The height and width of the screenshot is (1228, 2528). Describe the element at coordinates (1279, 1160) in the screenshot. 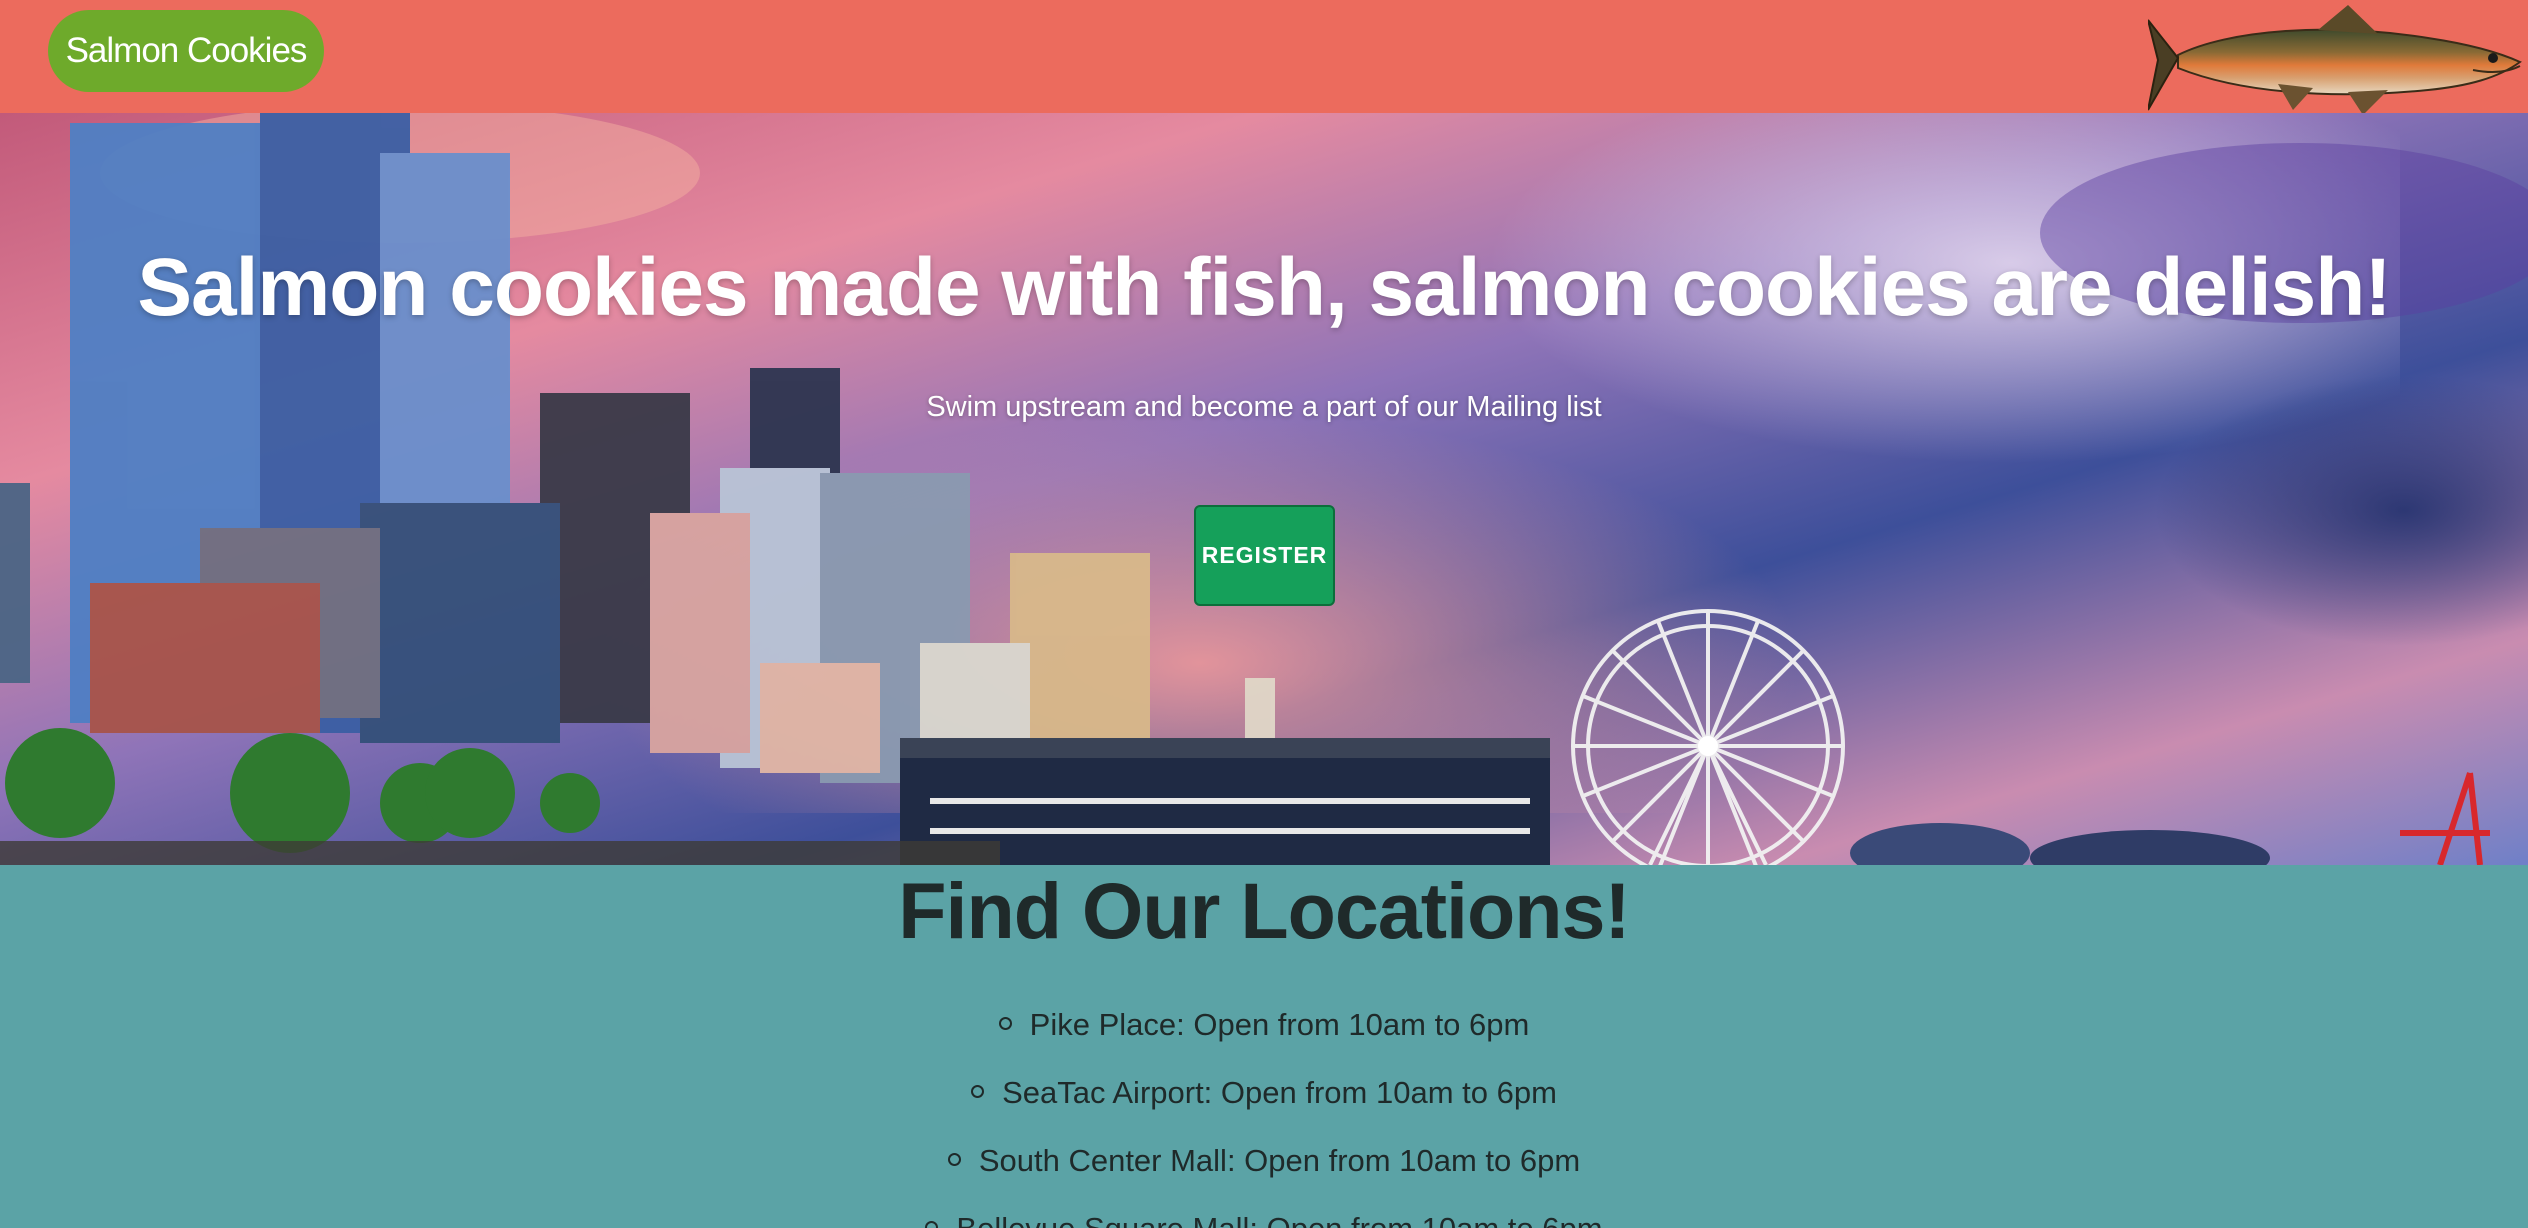

I see `location-text: South Center Mall: Open from 10am to 6pm` at that location.